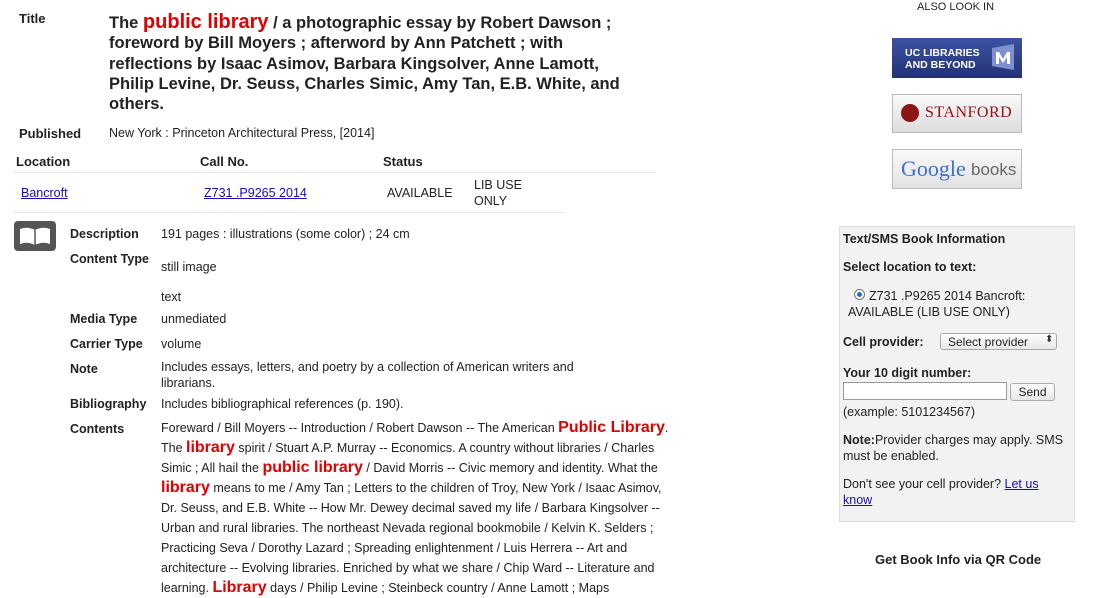 The height and width of the screenshot is (598, 1100). I want to click on note-bold: Note:, so click(859, 440).